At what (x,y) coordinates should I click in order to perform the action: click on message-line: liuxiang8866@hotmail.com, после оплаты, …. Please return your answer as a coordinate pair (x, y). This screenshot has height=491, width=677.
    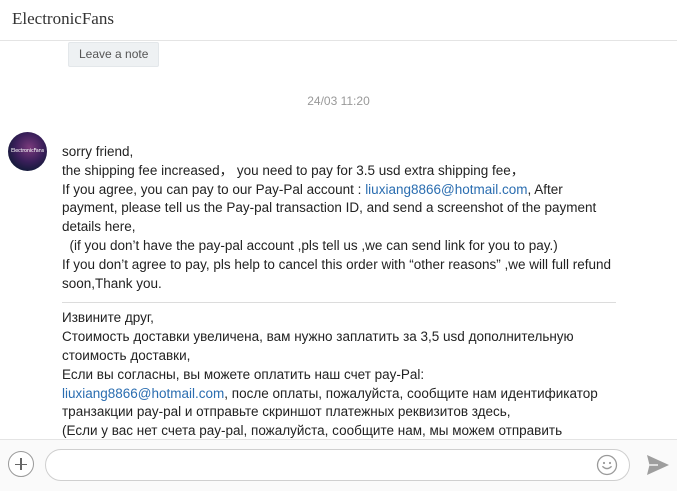
    Looking at the image, I should click on (342, 404).